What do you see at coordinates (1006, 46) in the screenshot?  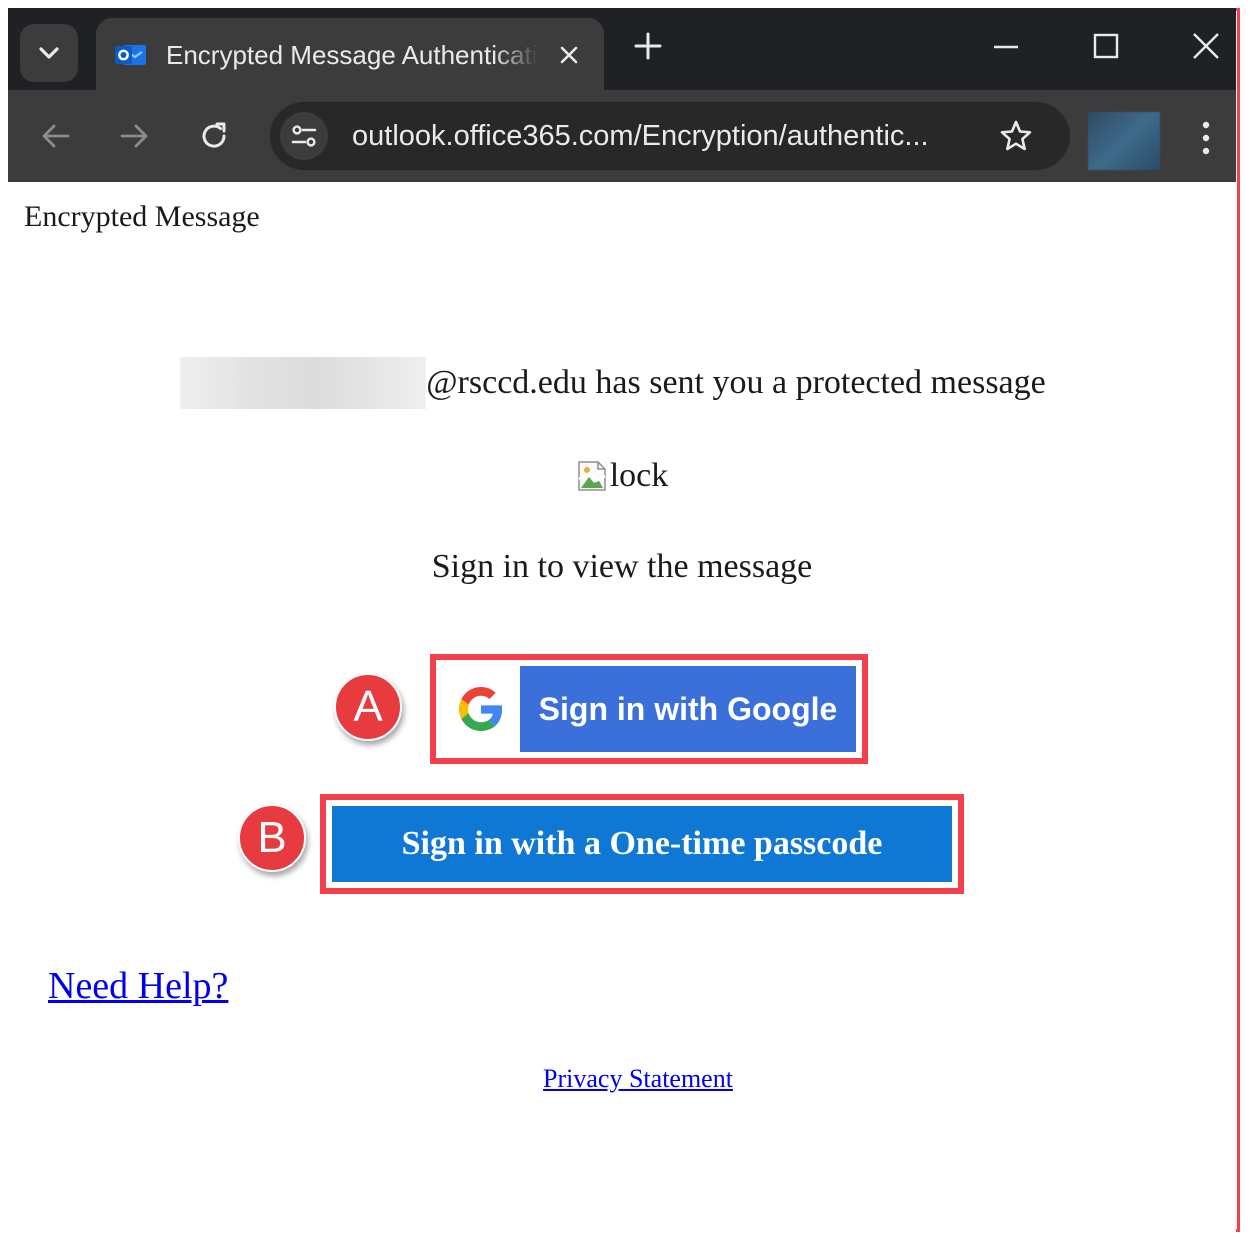 I see `minimize-icon` at bounding box center [1006, 46].